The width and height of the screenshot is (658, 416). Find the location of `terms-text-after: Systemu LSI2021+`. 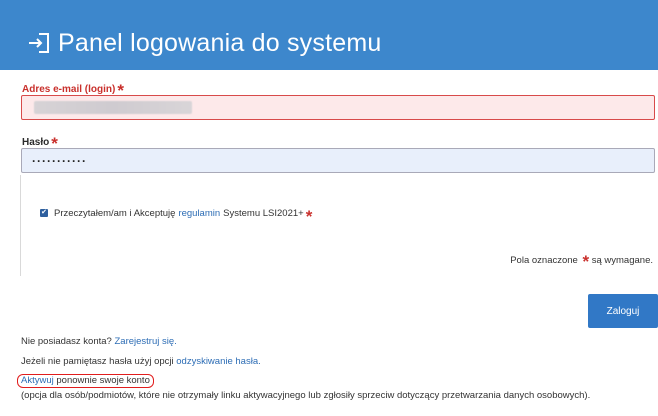

terms-text-after: Systemu LSI2021+ is located at coordinates (263, 213).